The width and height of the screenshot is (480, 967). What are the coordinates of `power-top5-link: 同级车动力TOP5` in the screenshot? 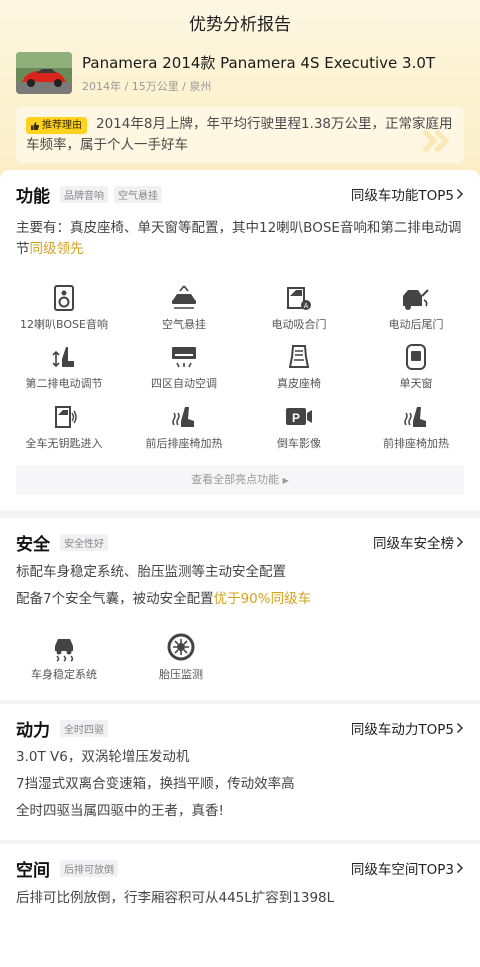 It's located at (407, 728).